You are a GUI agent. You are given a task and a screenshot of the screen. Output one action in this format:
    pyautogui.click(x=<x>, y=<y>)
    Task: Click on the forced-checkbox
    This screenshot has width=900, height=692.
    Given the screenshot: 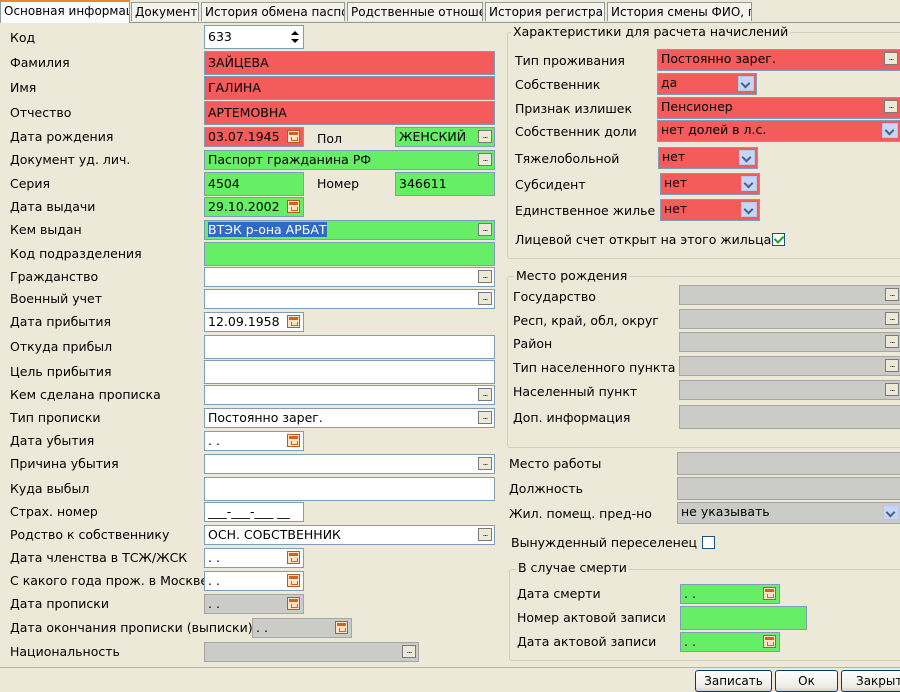 What is the action you would take?
    pyautogui.click(x=708, y=542)
    